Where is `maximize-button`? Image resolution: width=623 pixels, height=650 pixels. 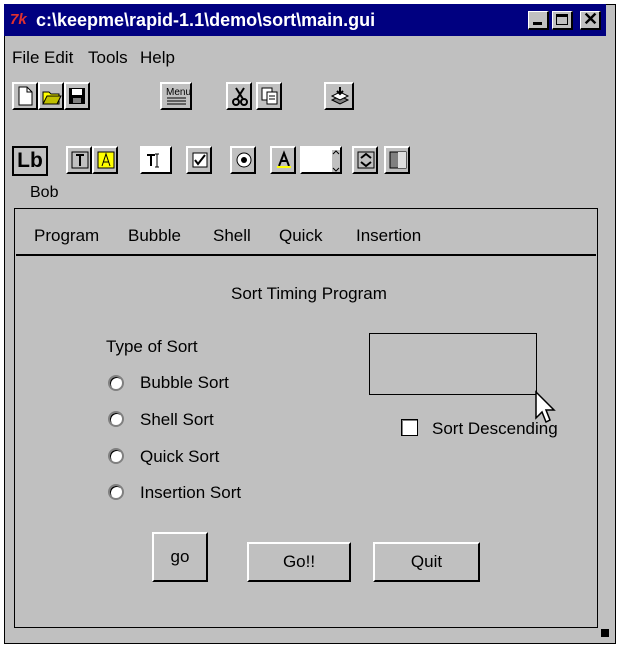 maximize-button is located at coordinates (562, 20).